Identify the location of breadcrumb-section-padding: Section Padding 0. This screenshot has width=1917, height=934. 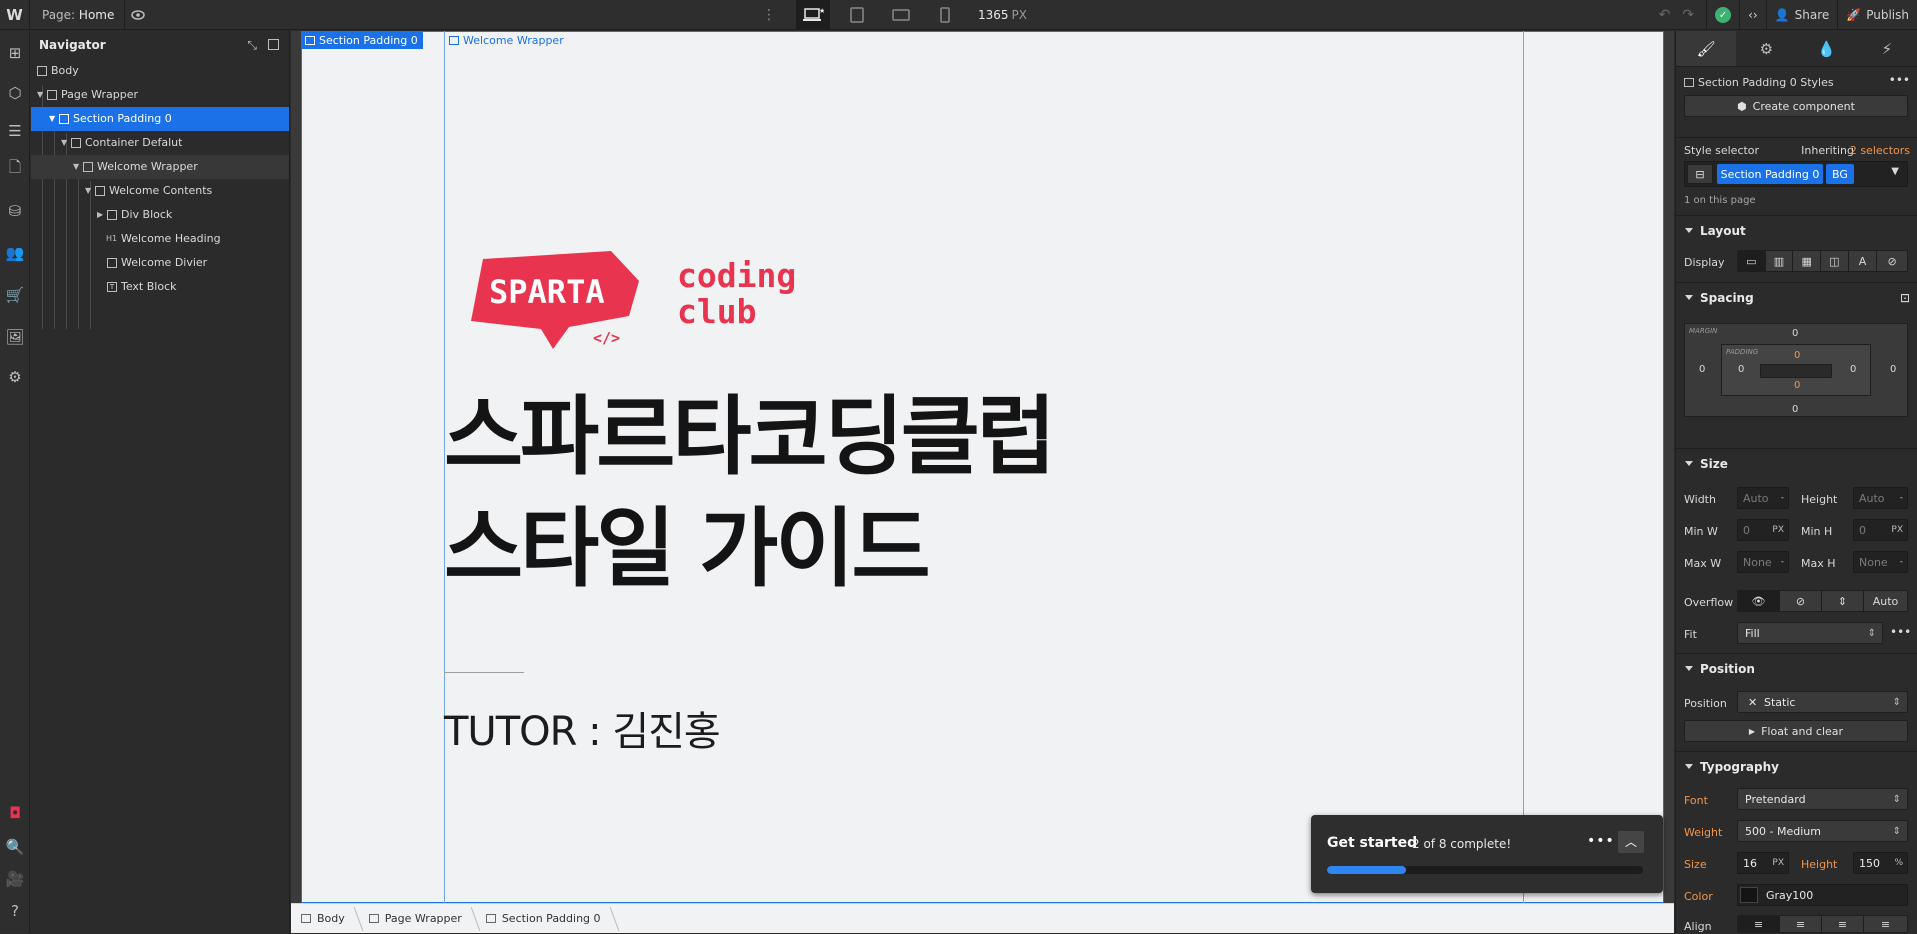
(545, 919).